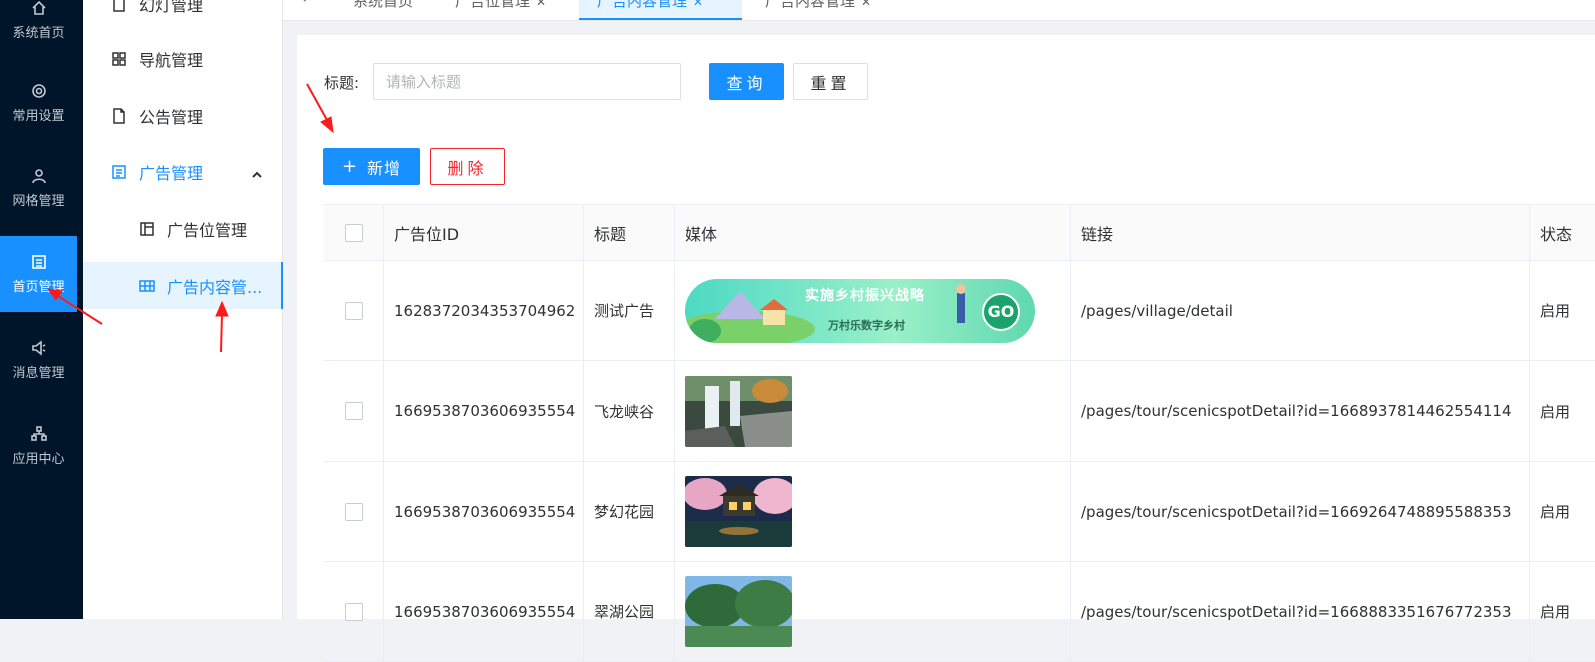 This screenshot has width=1595, height=662. What do you see at coordinates (38, 274) in the screenshot?
I see `nav-item-homepage-management: 首页管理` at bounding box center [38, 274].